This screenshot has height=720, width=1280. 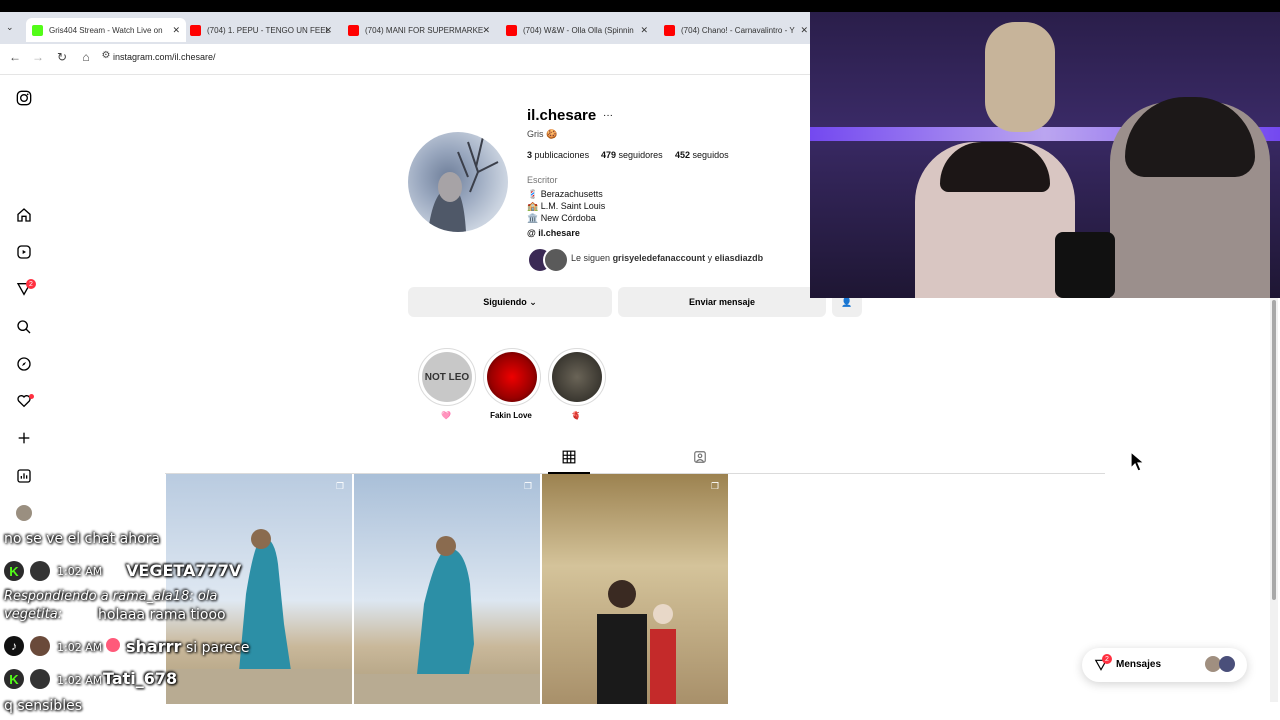 What do you see at coordinates (15, 57) in the screenshot?
I see `back-icon: ←` at bounding box center [15, 57].